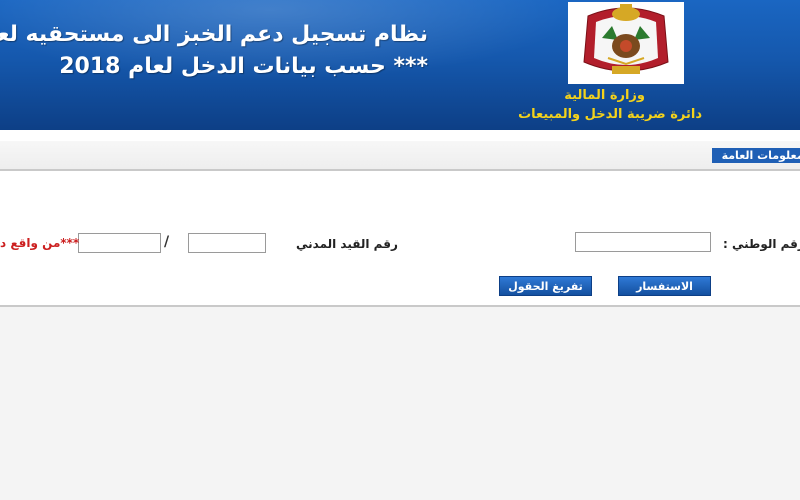 Image resolution: width=800 pixels, height=500 pixels. I want to click on section-bar, so click(400, 156).